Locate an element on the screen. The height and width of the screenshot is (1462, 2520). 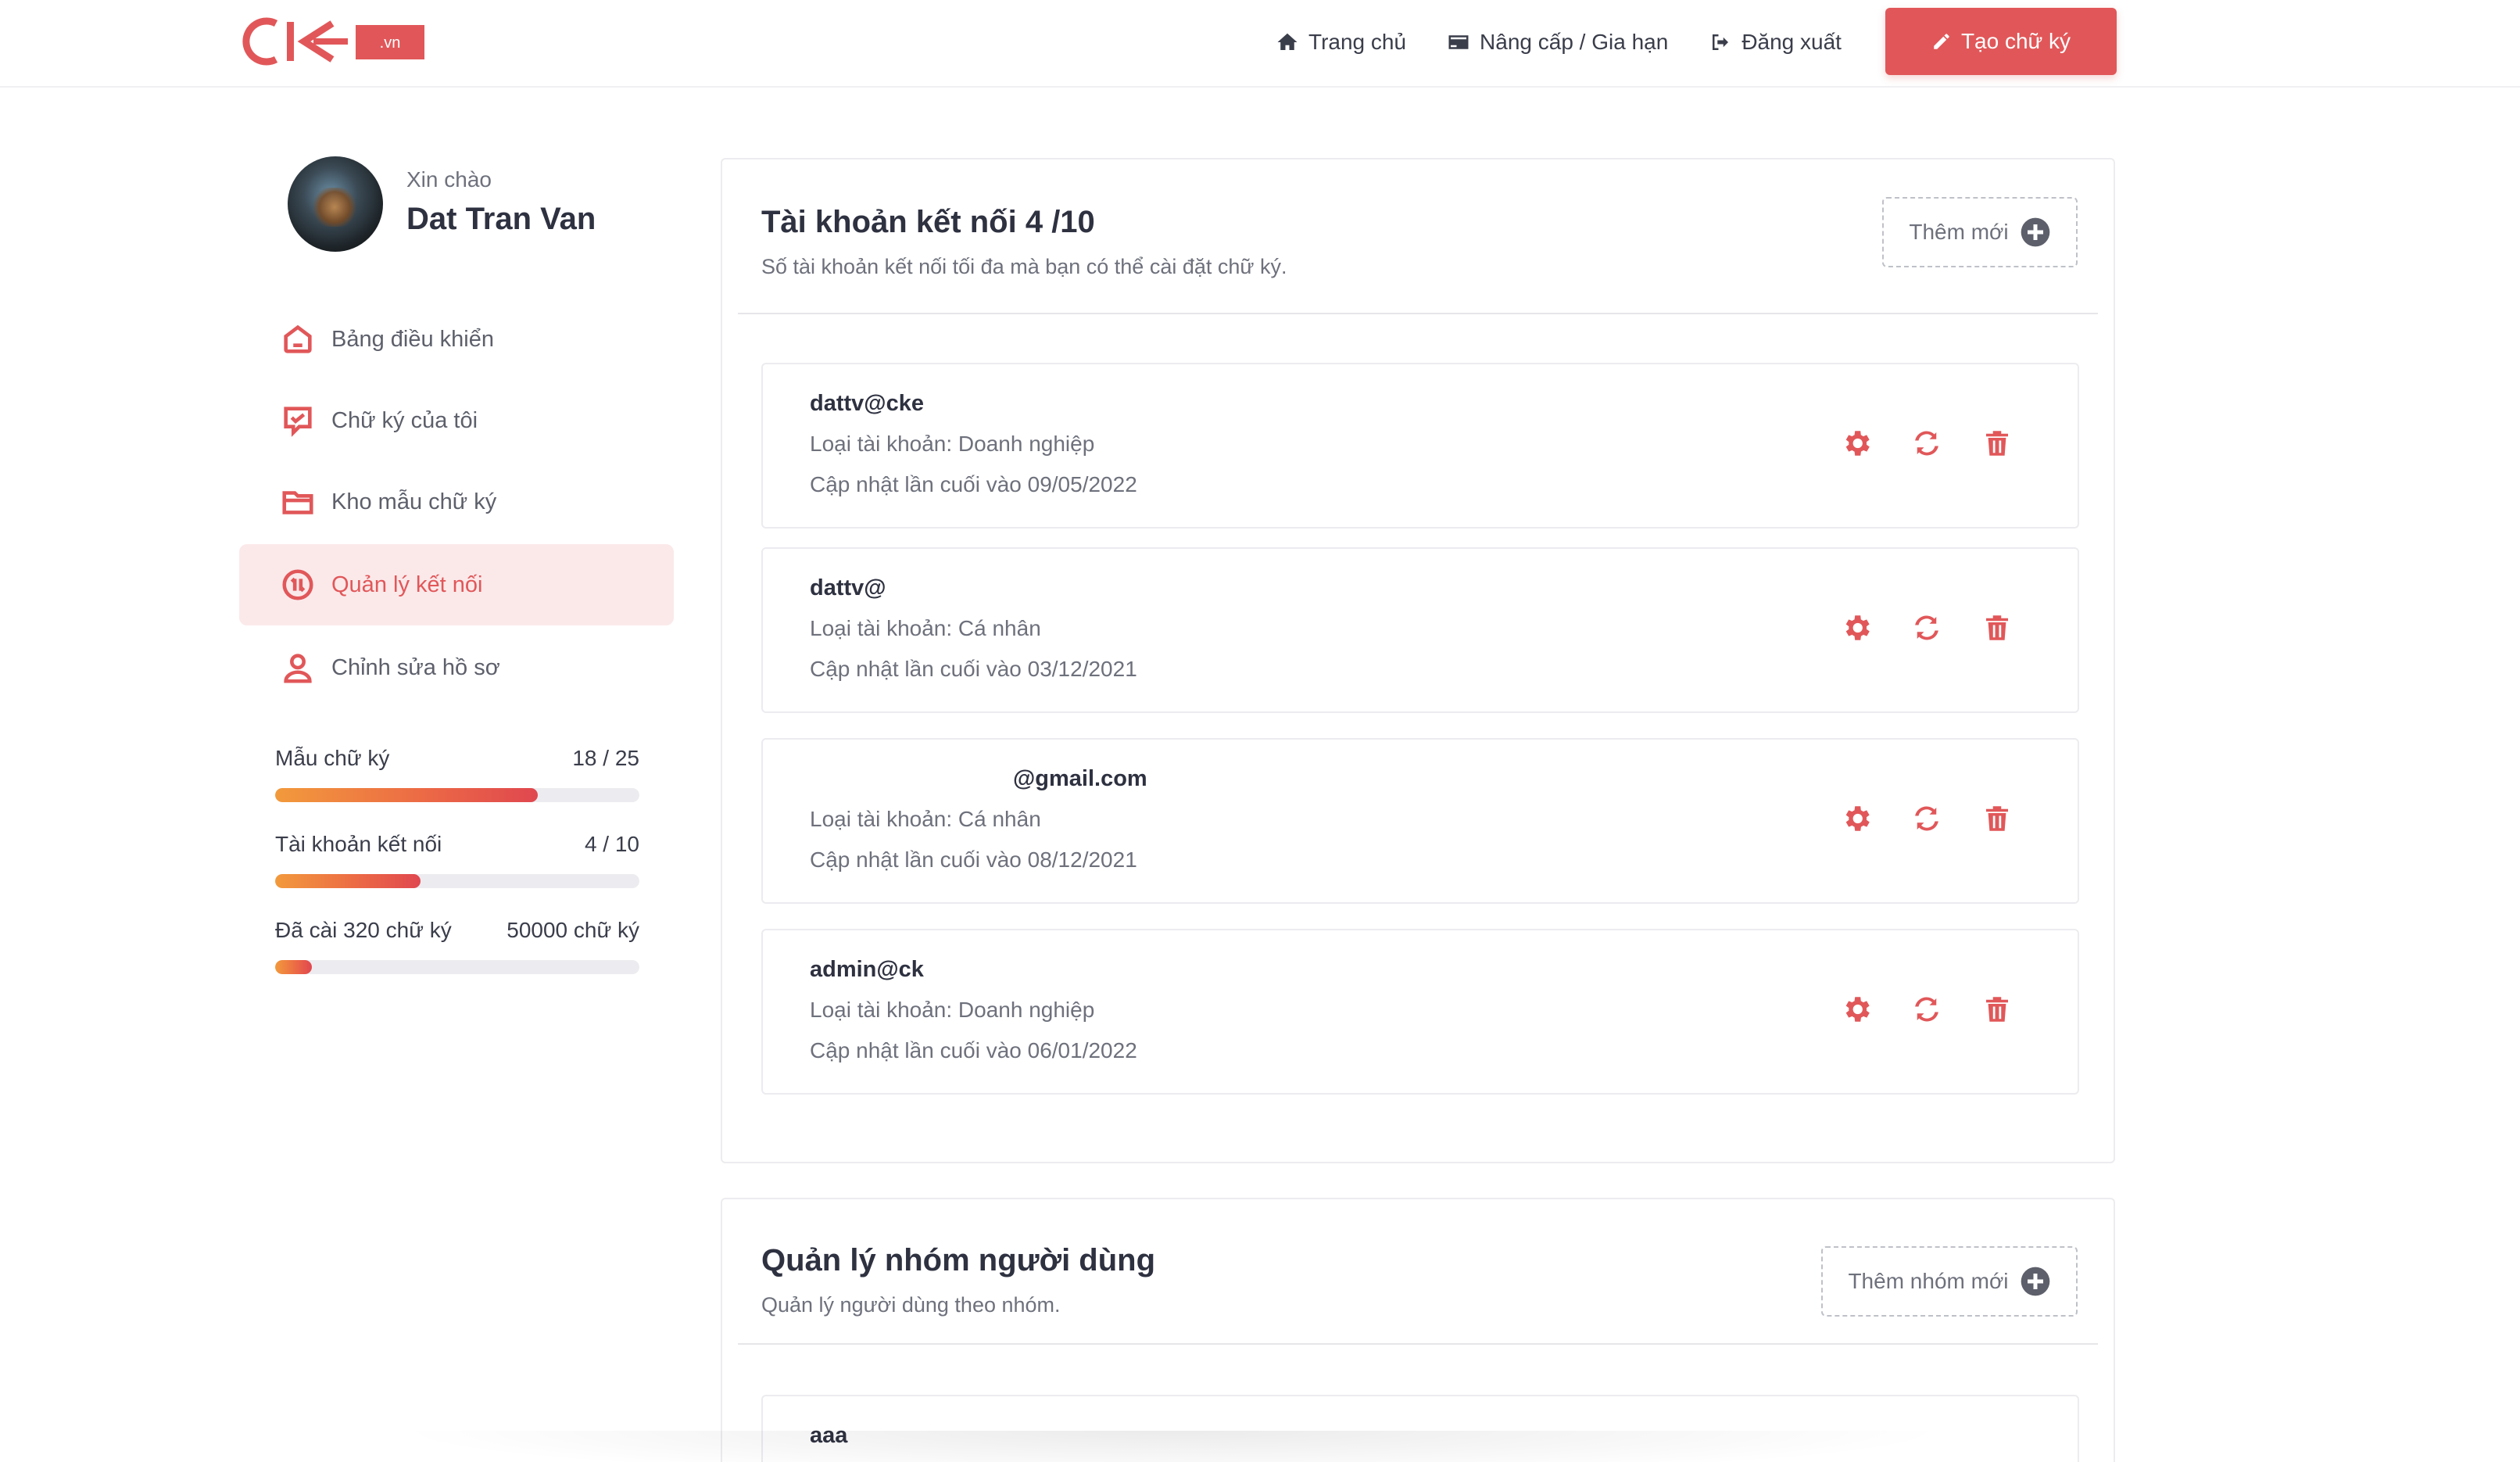
add-group-label: Thêm nhóm mới is located at coordinates (1928, 1281).